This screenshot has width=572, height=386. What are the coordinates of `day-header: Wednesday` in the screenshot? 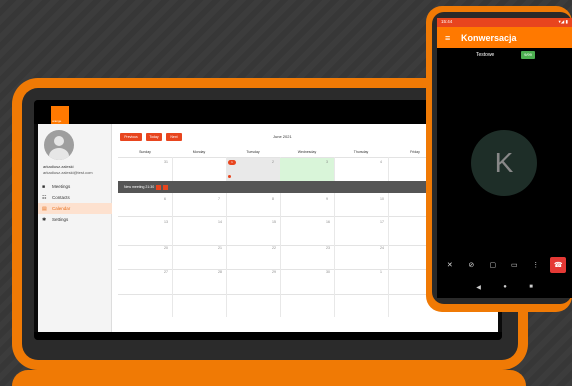 It's located at (307, 152).